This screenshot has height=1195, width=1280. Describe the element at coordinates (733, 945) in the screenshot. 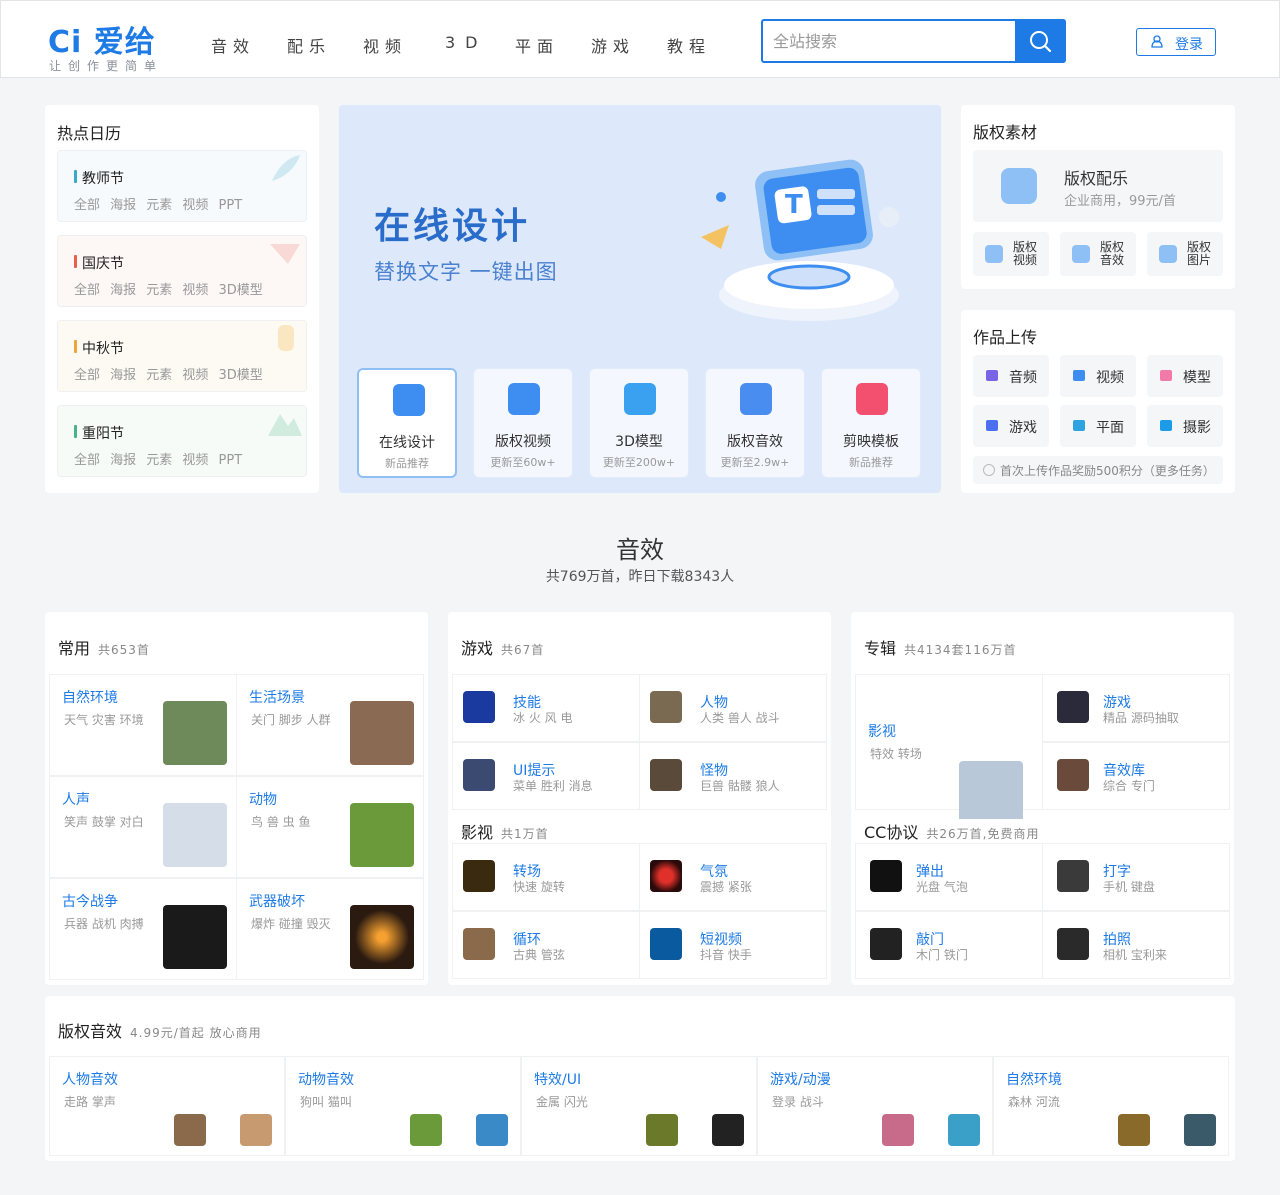

I see `film-short-video: 短视频 抖音 快手` at that location.